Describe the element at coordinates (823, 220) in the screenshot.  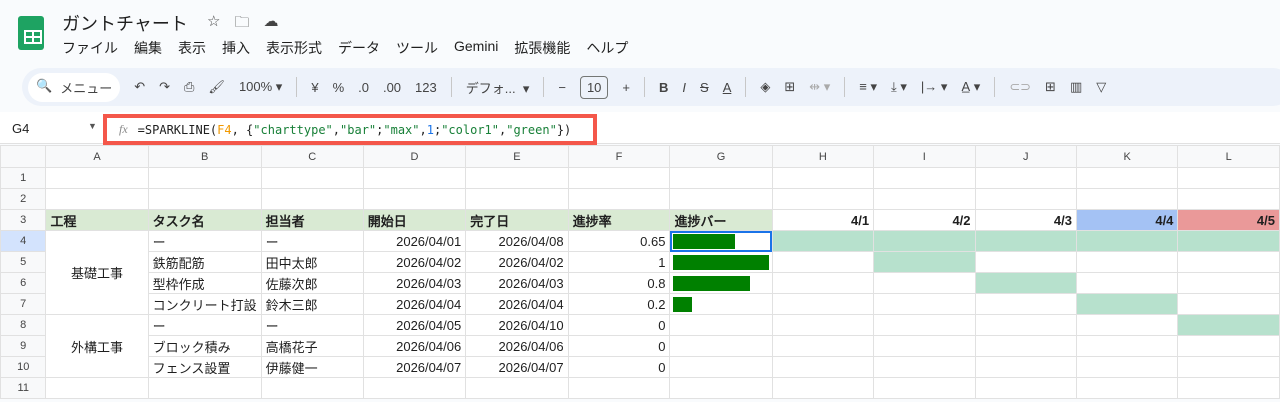
I see `date-header: 4/1` at that location.